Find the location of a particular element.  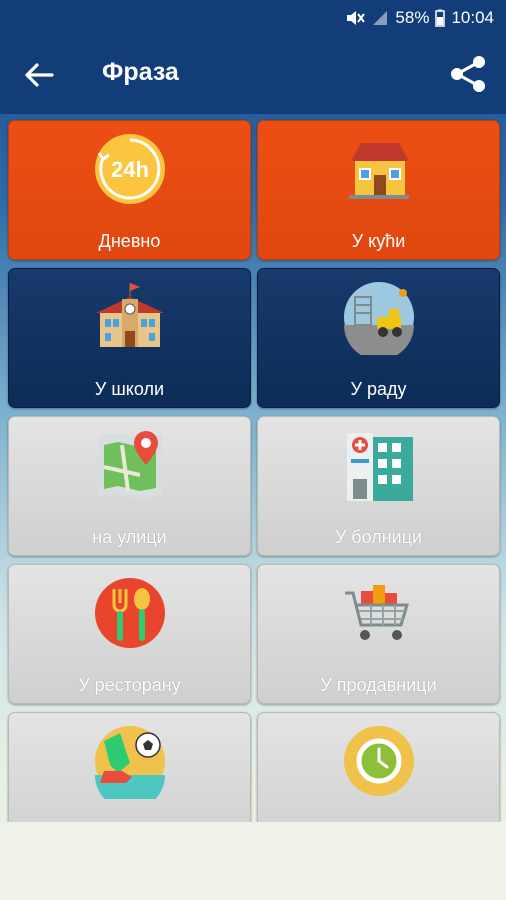

tile-at-store: У продавници is located at coordinates (378, 634).